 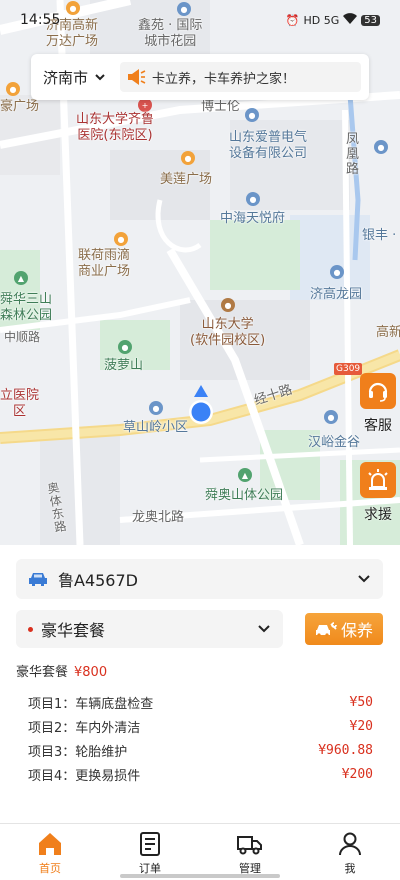 I want to click on list-item: 项目2：车内外清洁 ¥20, so click(x=200, y=726).